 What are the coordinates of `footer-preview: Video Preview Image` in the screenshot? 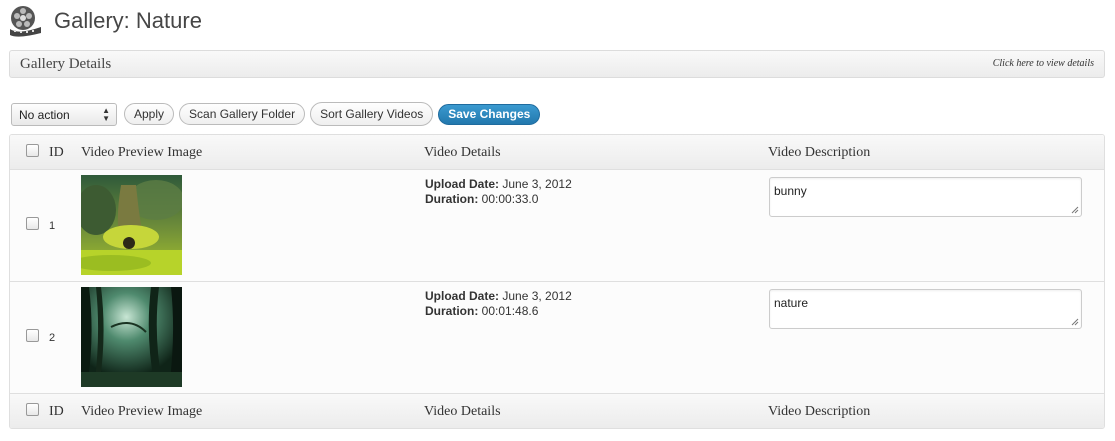 It's located at (142, 411).